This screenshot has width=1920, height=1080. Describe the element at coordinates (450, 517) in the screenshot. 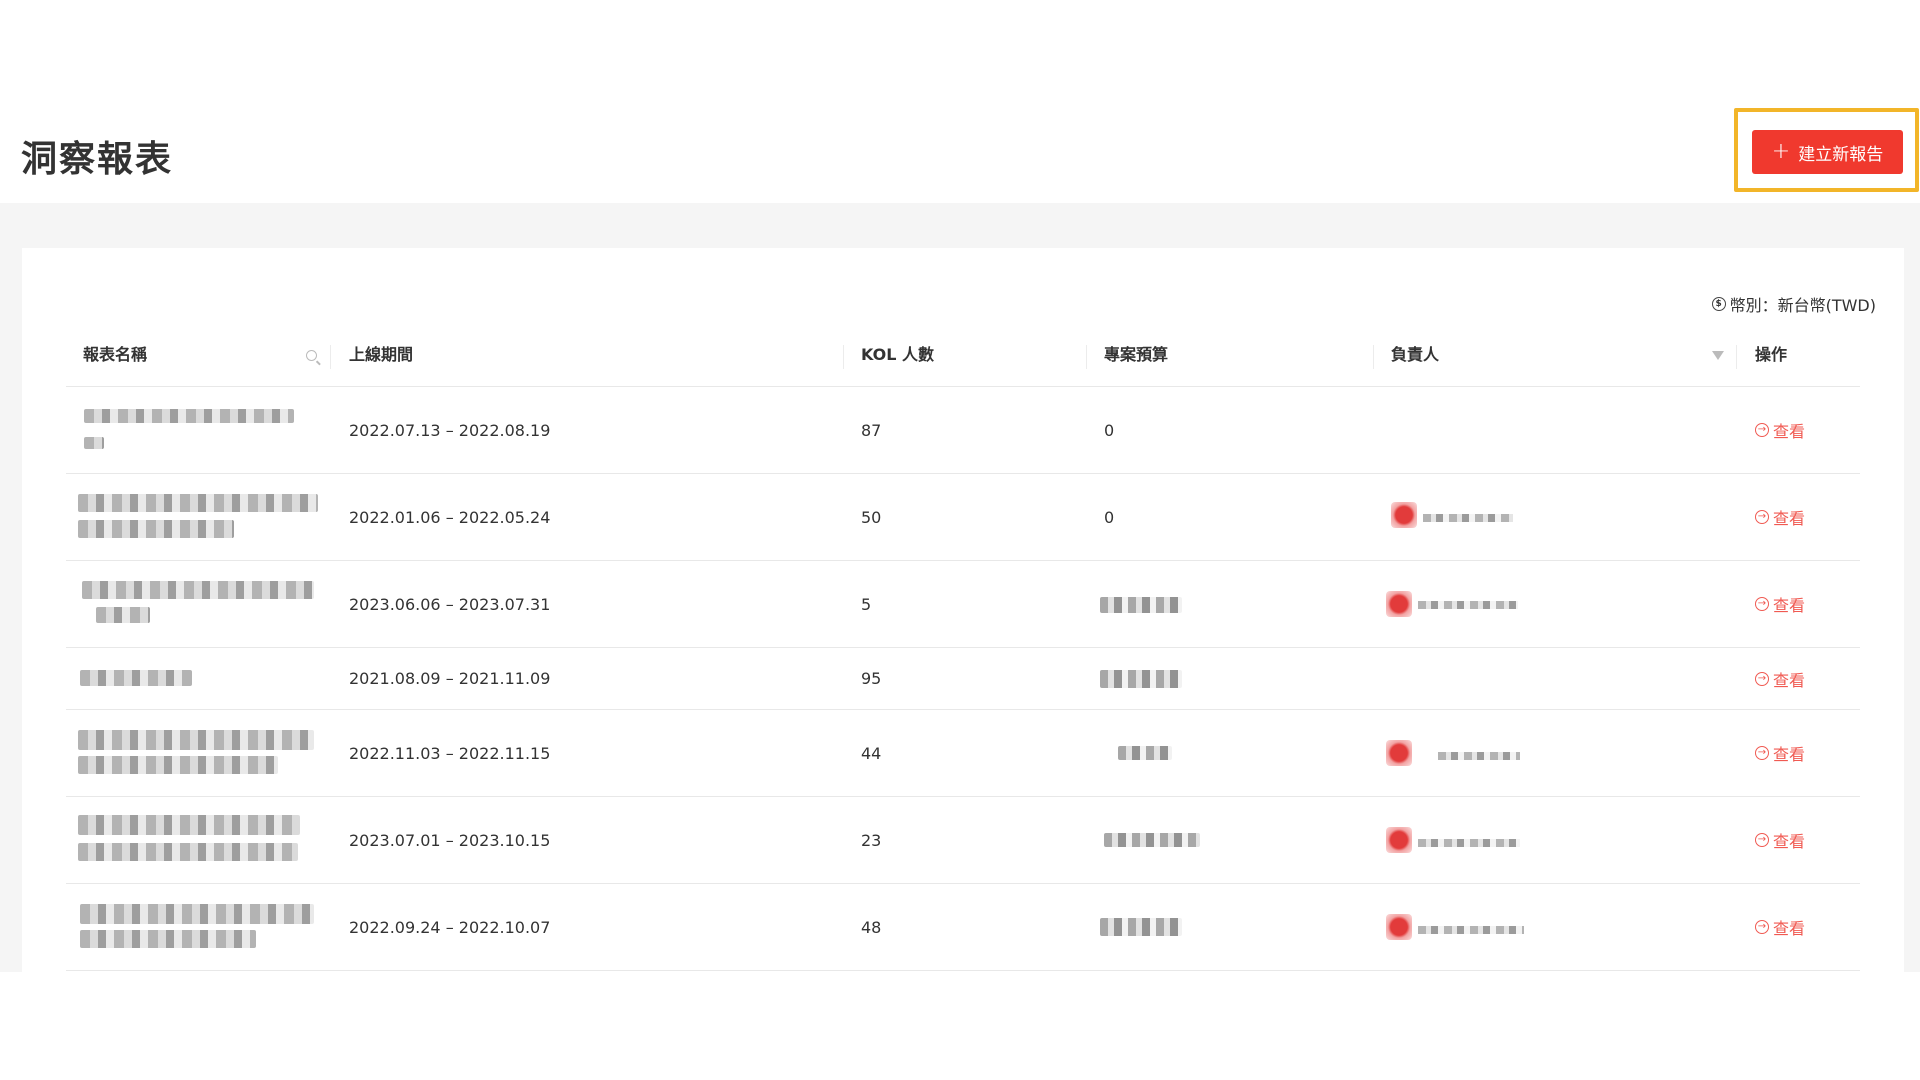

I see `period-cell: 2022.01.06 – 2022.05.24` at that location.